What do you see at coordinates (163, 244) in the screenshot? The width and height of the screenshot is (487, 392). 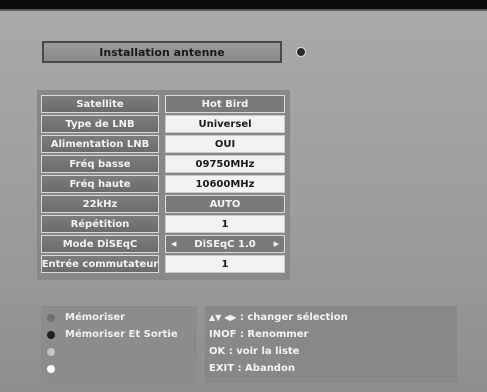 I see `row-mode-diseqc: Mode DiSEqC ◀ DiSEqC 1.0 ▶` at bounding box center [163, 244].